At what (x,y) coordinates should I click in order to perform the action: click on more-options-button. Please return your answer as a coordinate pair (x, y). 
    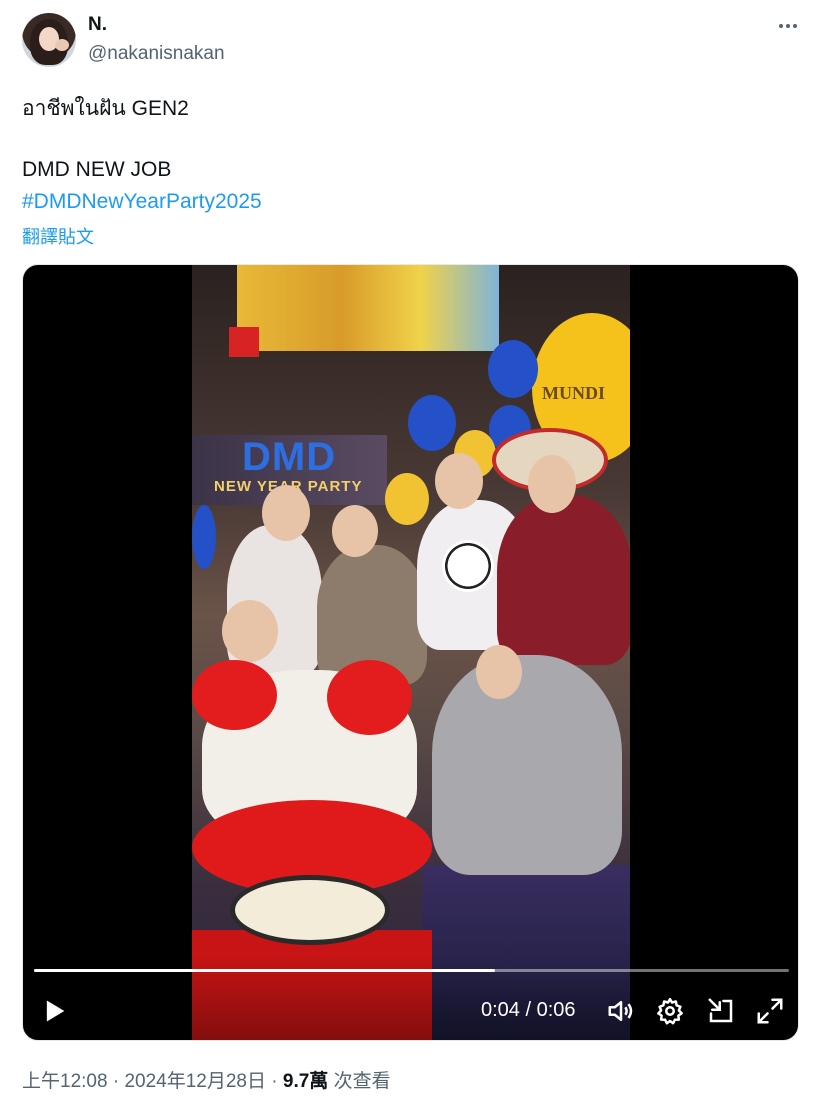
    Looking at the image, I should click on (788, 26).